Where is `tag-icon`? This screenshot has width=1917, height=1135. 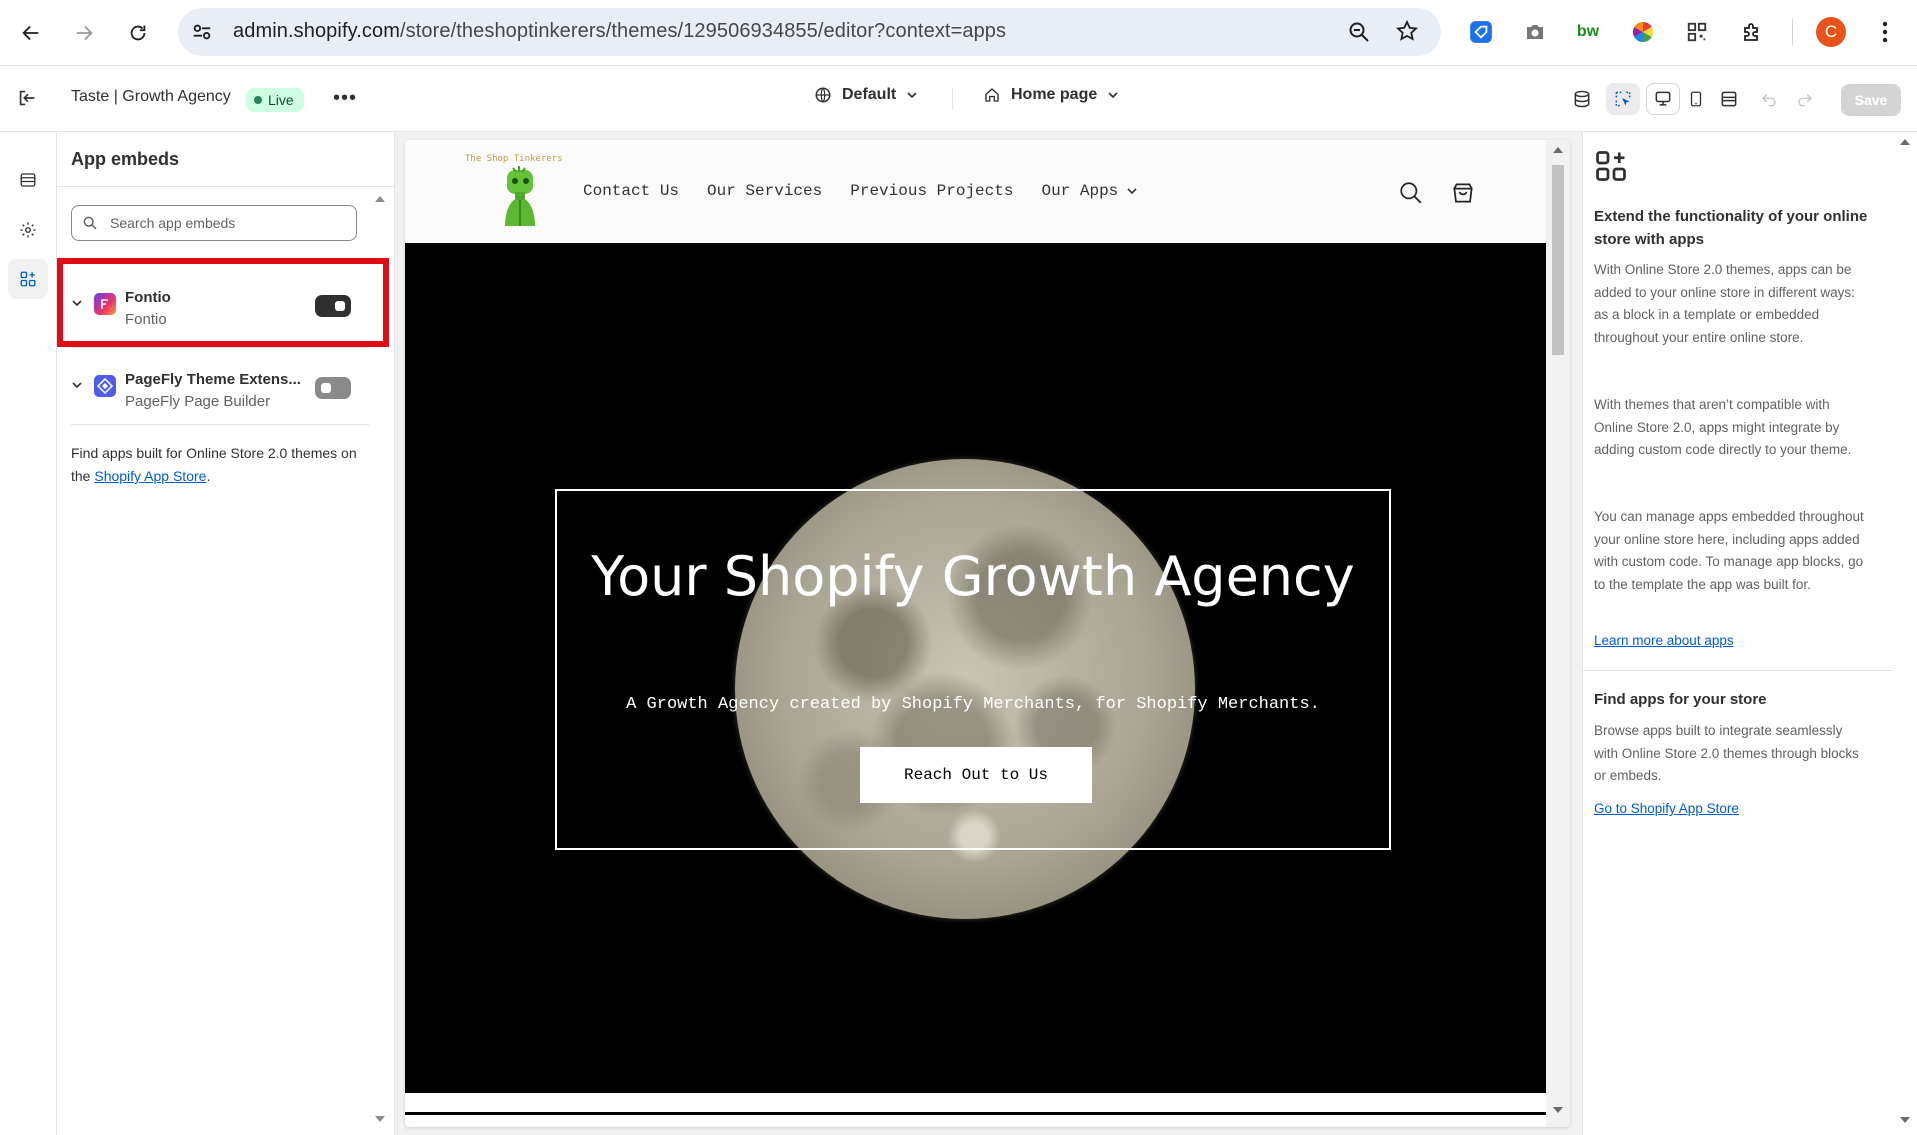
tag-icon is located at coordinates (1481, 32).